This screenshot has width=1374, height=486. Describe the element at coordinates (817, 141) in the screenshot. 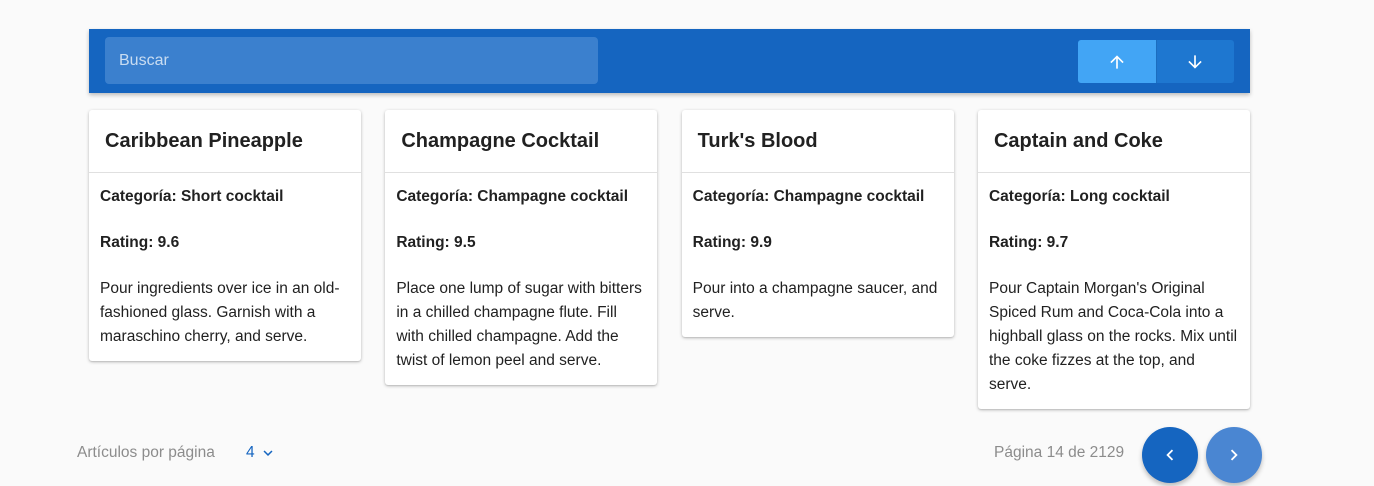

I see `card-title: Turk's Blood` at that location.